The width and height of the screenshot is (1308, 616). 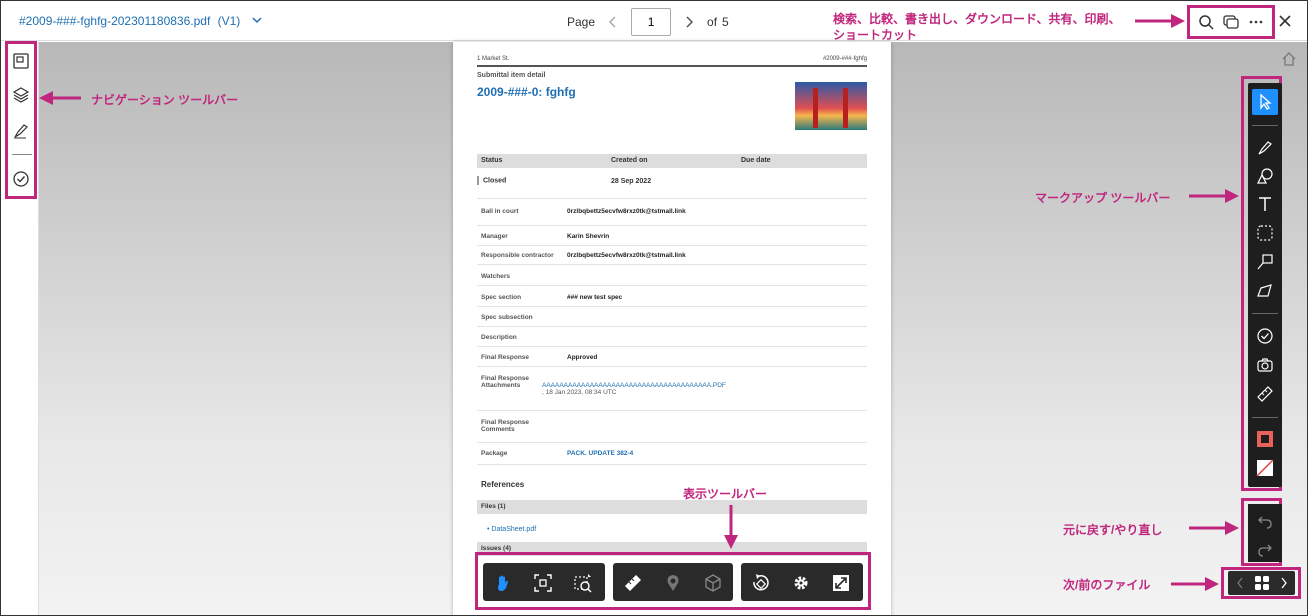 I want to click on select-arrow-icon, so click(x=1265, y=102).